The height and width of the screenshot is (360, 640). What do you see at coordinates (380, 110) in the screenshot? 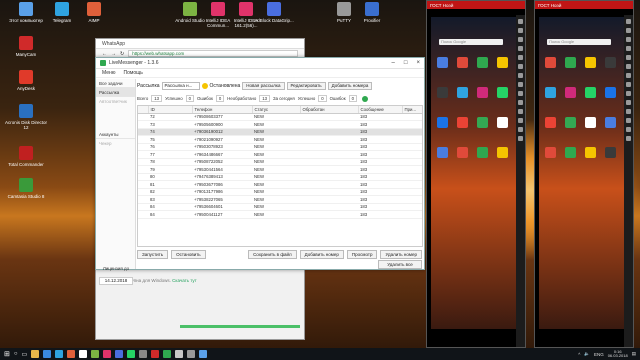
I see `column-header: Сообщение` at bounding box center [380, 110].